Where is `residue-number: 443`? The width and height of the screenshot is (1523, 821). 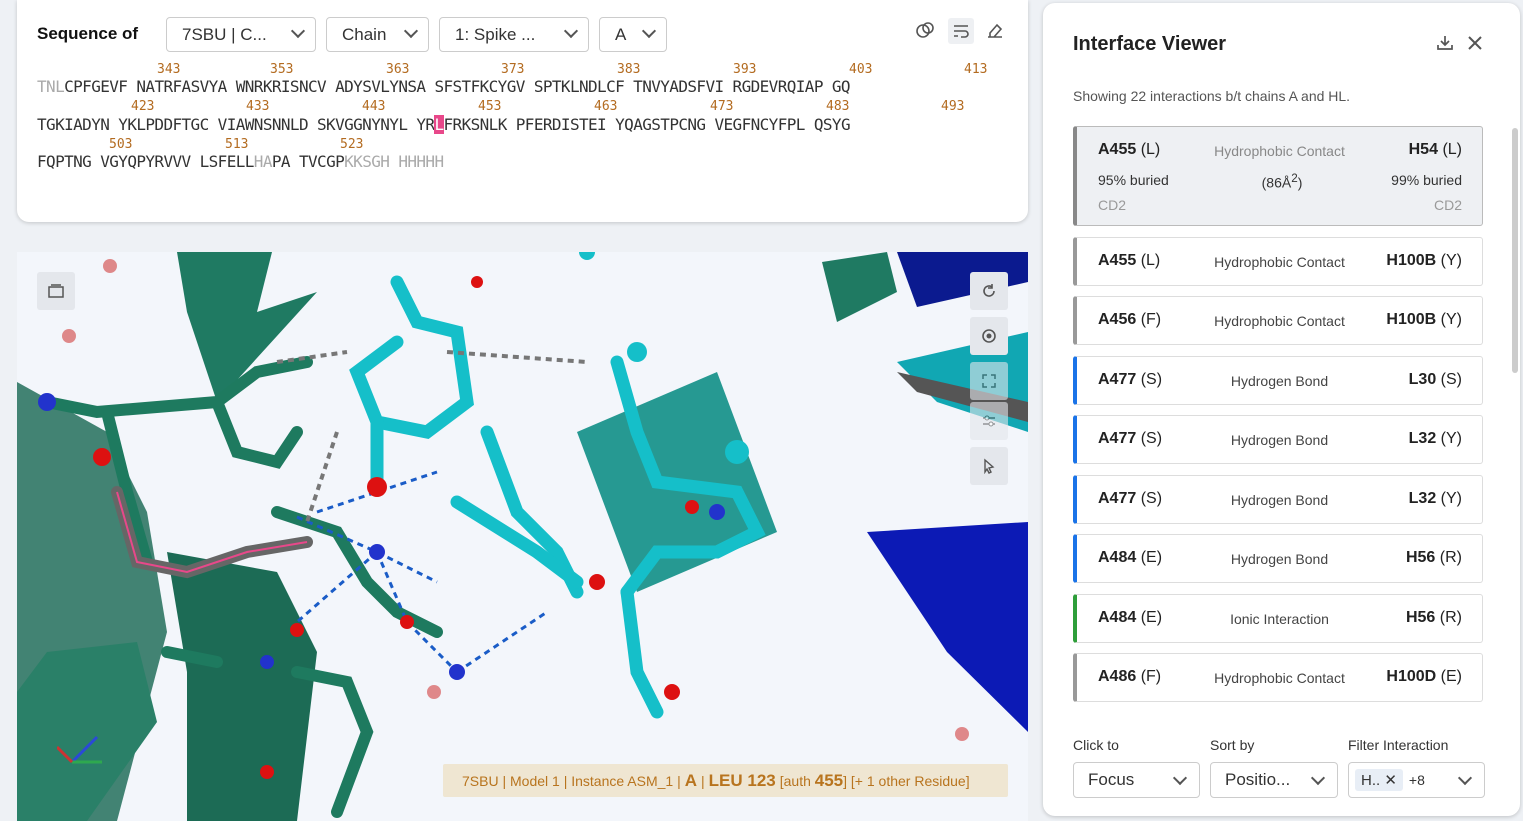
residue-number: 443 is located at coordinates (374, 106).